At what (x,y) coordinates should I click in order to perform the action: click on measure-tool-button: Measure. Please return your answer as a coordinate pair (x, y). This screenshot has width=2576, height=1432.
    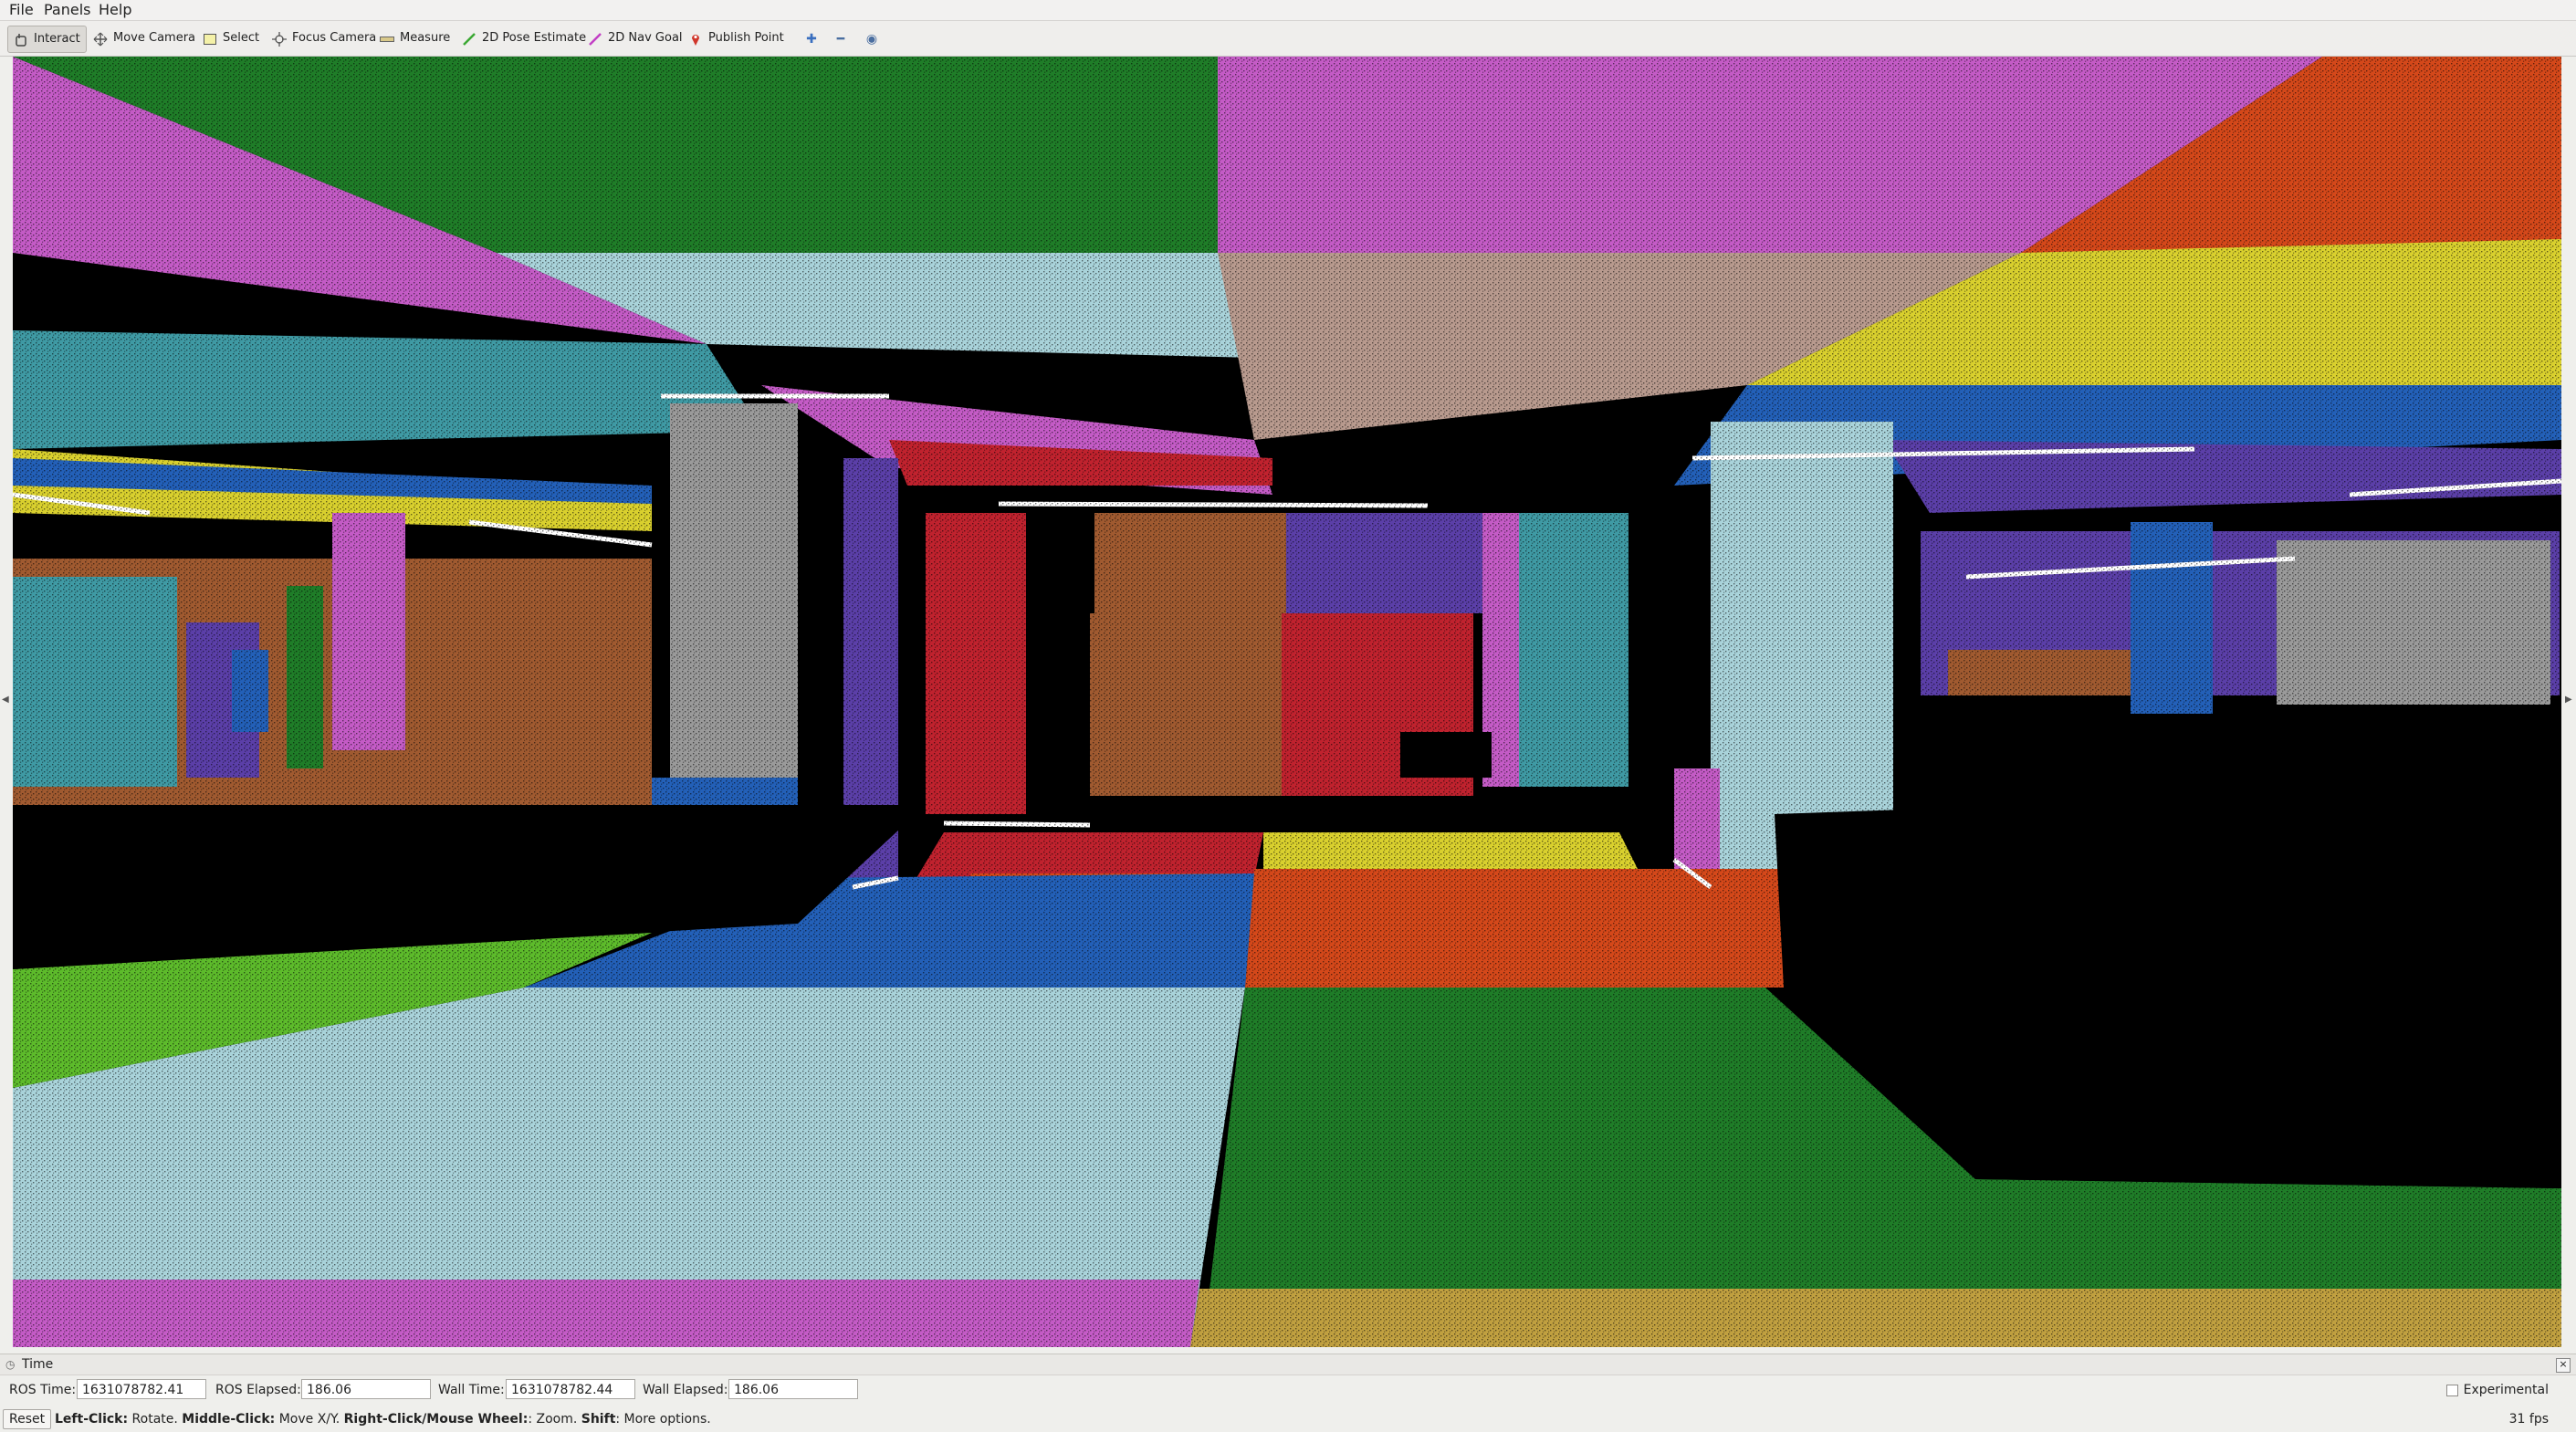
    Looking at the image, I should click on (415, 38).